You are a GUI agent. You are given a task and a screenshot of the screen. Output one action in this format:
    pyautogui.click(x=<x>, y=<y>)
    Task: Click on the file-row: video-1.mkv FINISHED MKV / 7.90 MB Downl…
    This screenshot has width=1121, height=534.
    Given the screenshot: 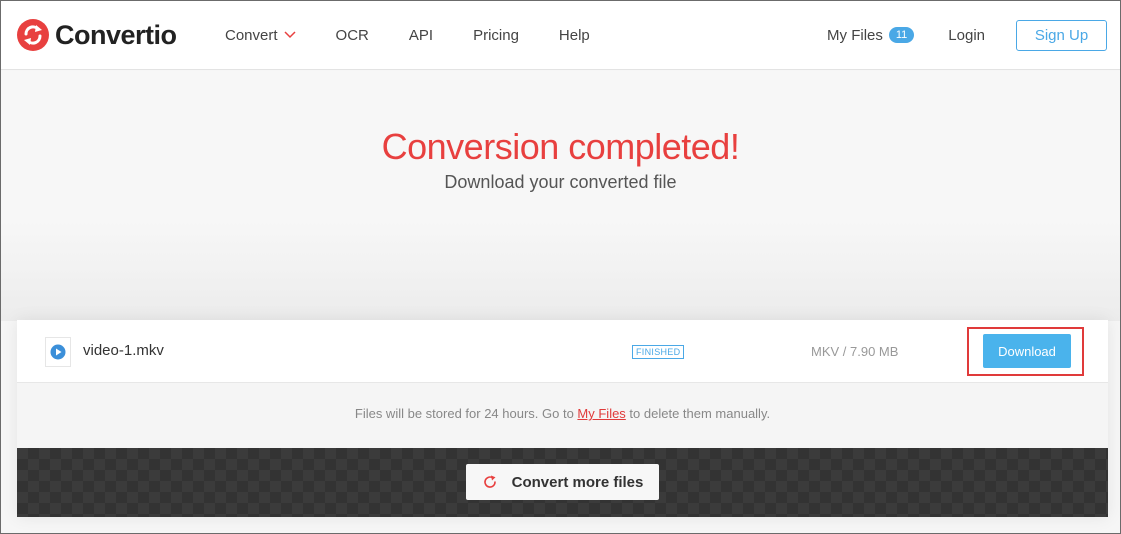 What is the action you would take?
    pyautogui.click(x=562, y=351)
    